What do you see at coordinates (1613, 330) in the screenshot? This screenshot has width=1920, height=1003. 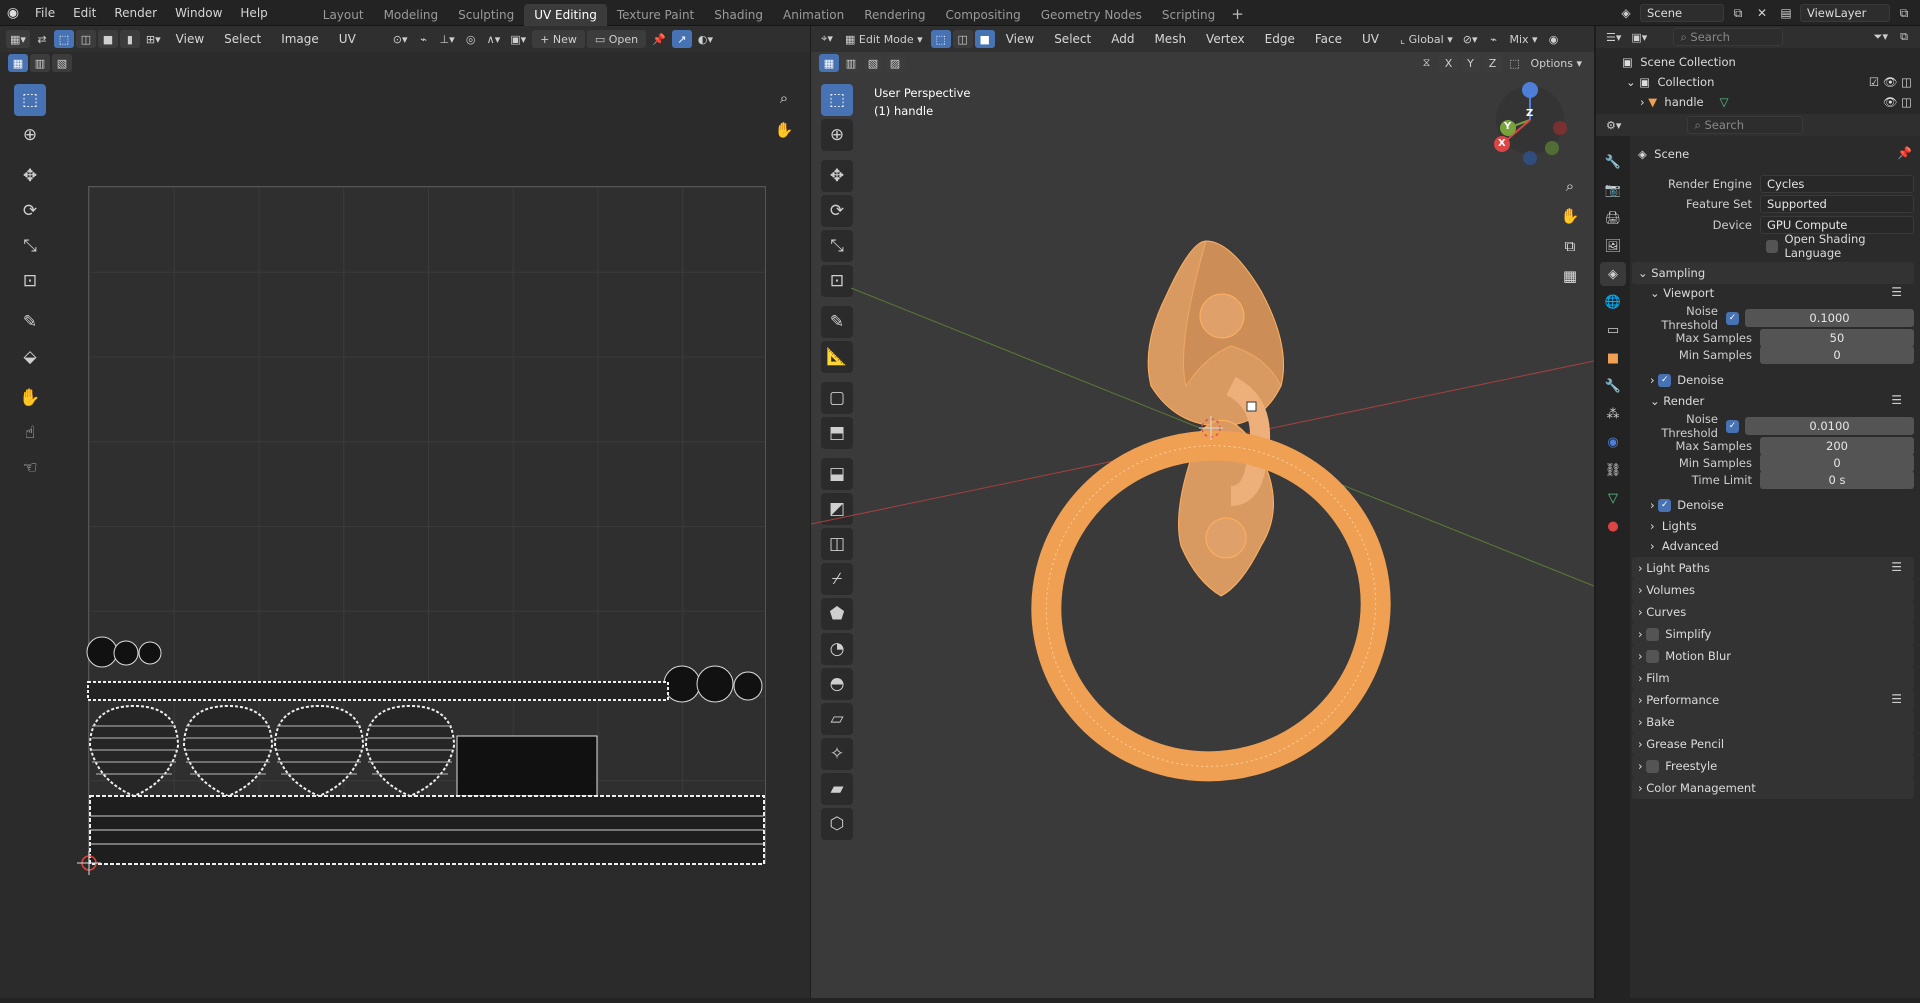 I see `collection-tab-icon: ▭` at bounding box center [1613, 330].